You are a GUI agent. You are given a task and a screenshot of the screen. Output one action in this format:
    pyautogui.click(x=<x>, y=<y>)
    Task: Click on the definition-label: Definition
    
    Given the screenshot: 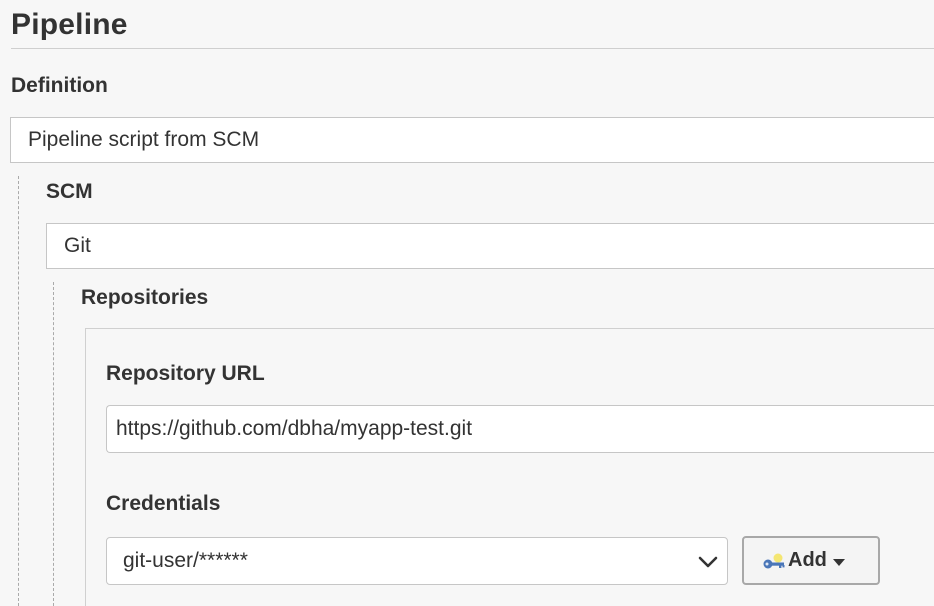 What is the action you would take?
    pyautogui.click(x=59, y=85)
    